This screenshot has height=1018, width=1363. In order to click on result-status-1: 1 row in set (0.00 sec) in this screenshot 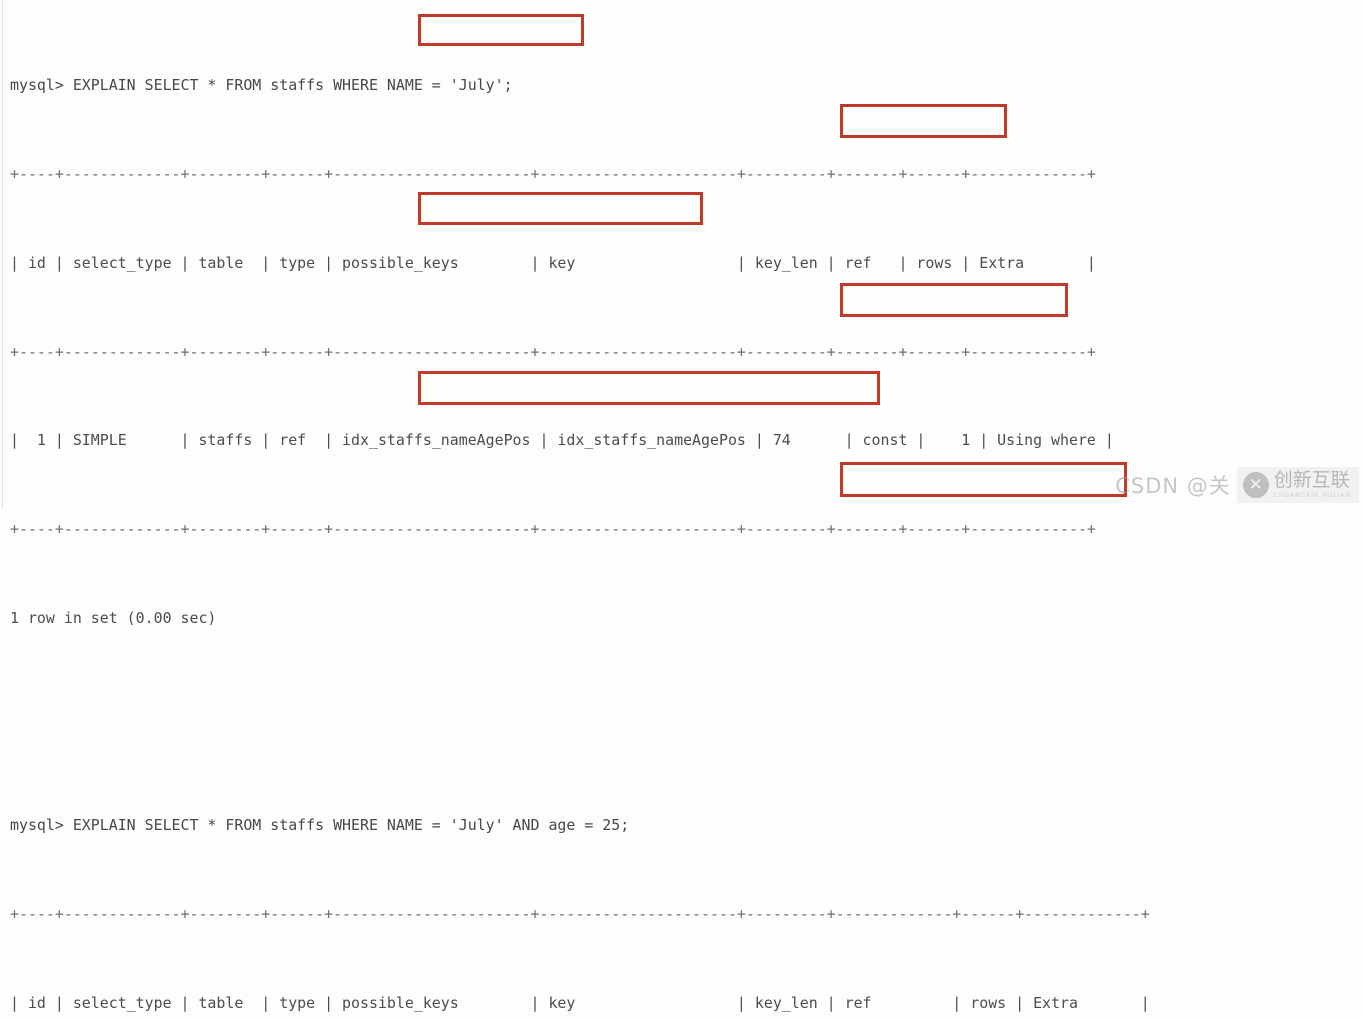, I will do `click(113, 617)`.